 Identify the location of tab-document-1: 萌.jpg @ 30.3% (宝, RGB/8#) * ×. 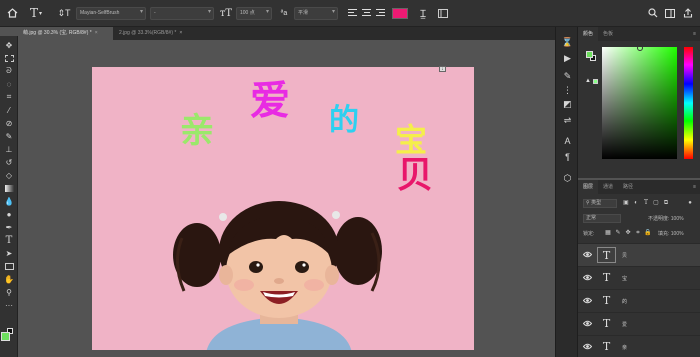
(65, 33).